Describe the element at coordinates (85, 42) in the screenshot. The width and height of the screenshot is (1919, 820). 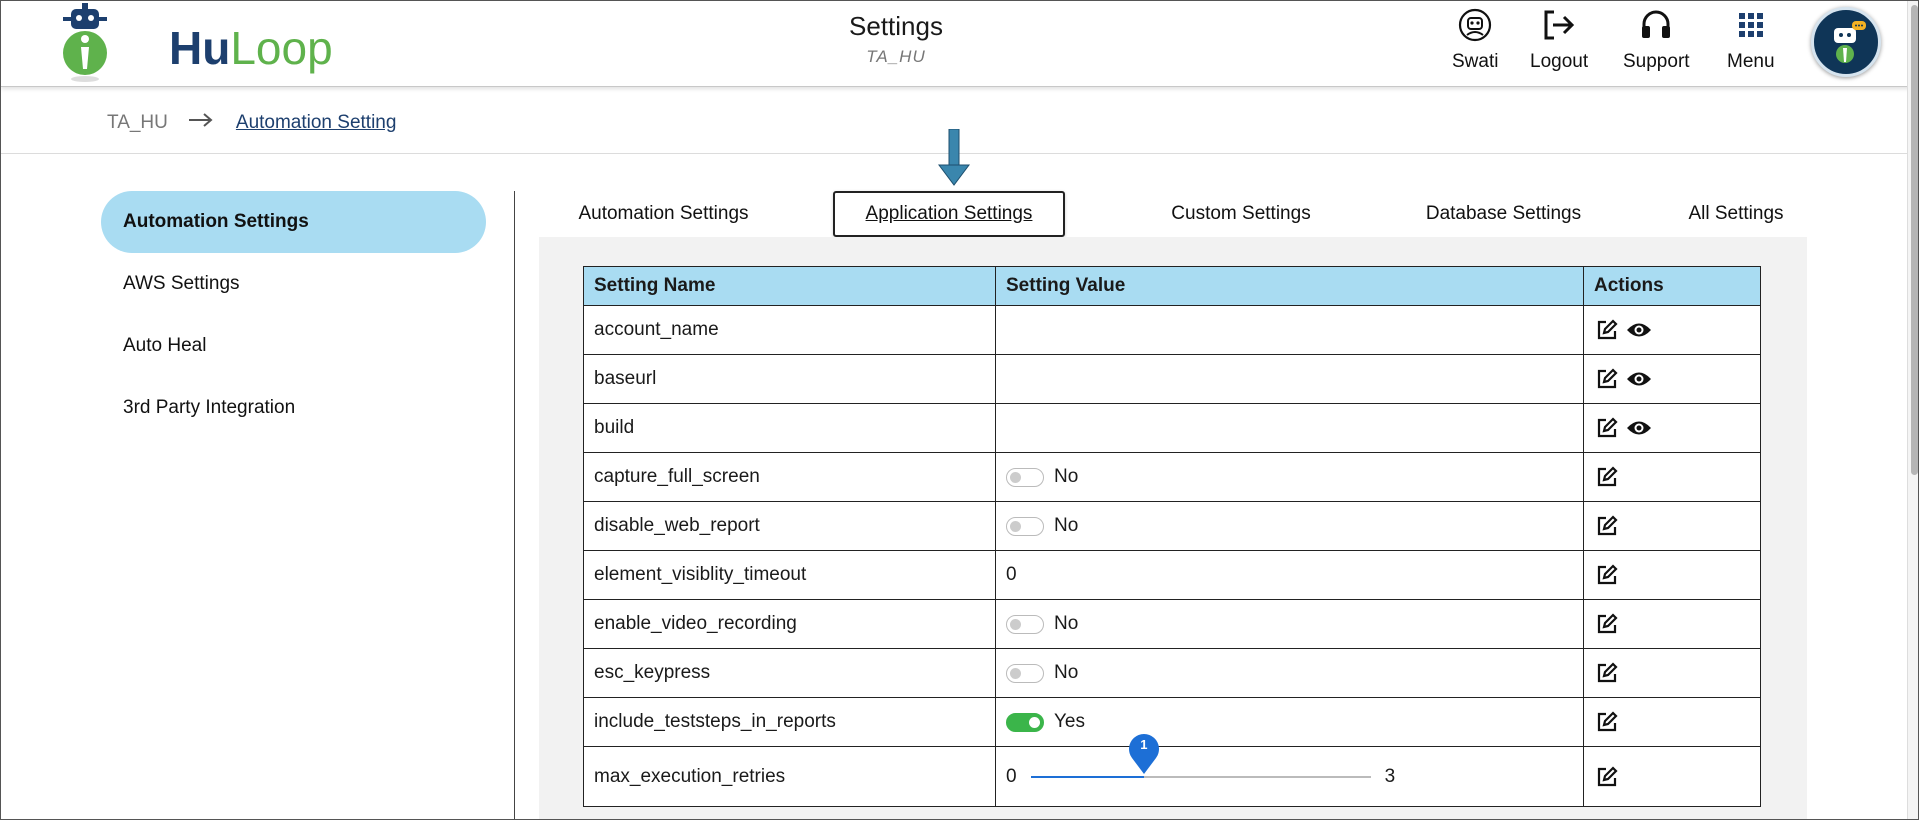
I see `robot-logo-icon` at that location.